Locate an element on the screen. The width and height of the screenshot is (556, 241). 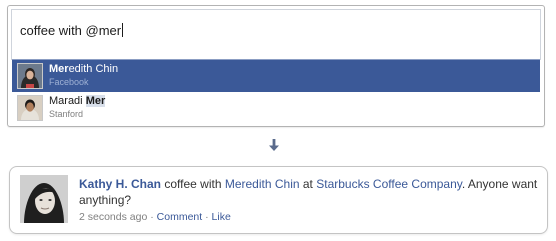
story-meta: 2 seconds ago · Comment · Like is located at coordinates (155, 217).